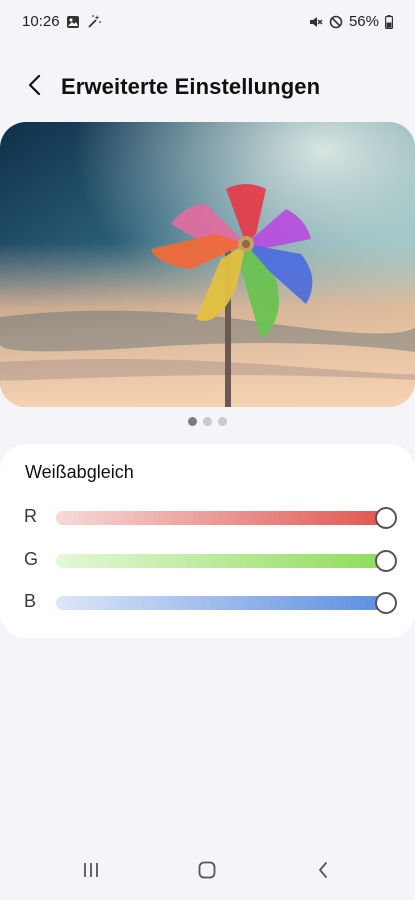 This screenshot has height=900, width=415. What do you see at coordinates (30, 516) in the screenshot?
I see `slider-red-label: R` at bounding box center [30, 516].